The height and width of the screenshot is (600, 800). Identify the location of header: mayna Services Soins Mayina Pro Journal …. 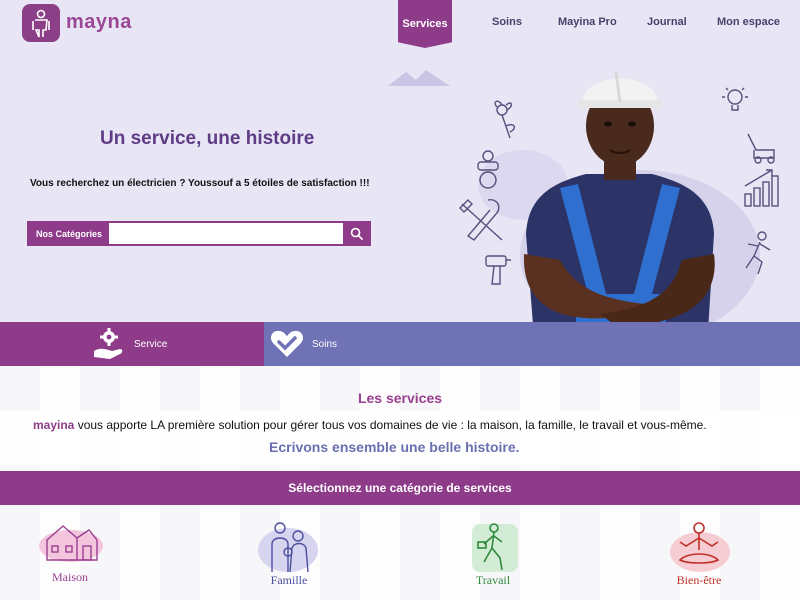
(400, 24).